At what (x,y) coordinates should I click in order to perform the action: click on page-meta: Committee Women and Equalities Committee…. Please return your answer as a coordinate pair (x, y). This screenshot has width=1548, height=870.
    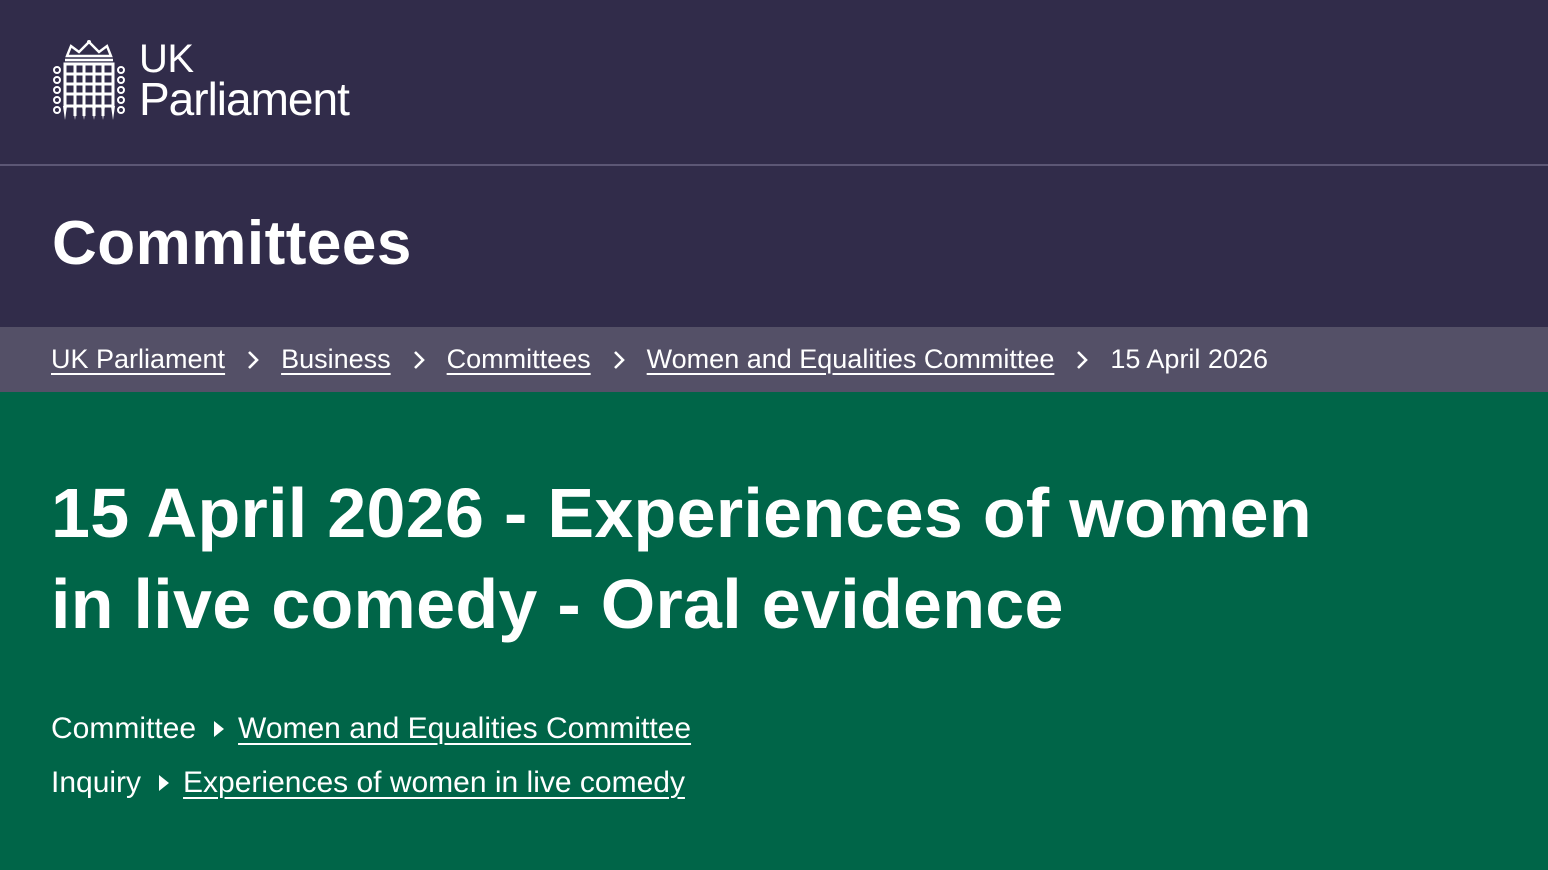
    Looking at the image, I should click on (371, 756).